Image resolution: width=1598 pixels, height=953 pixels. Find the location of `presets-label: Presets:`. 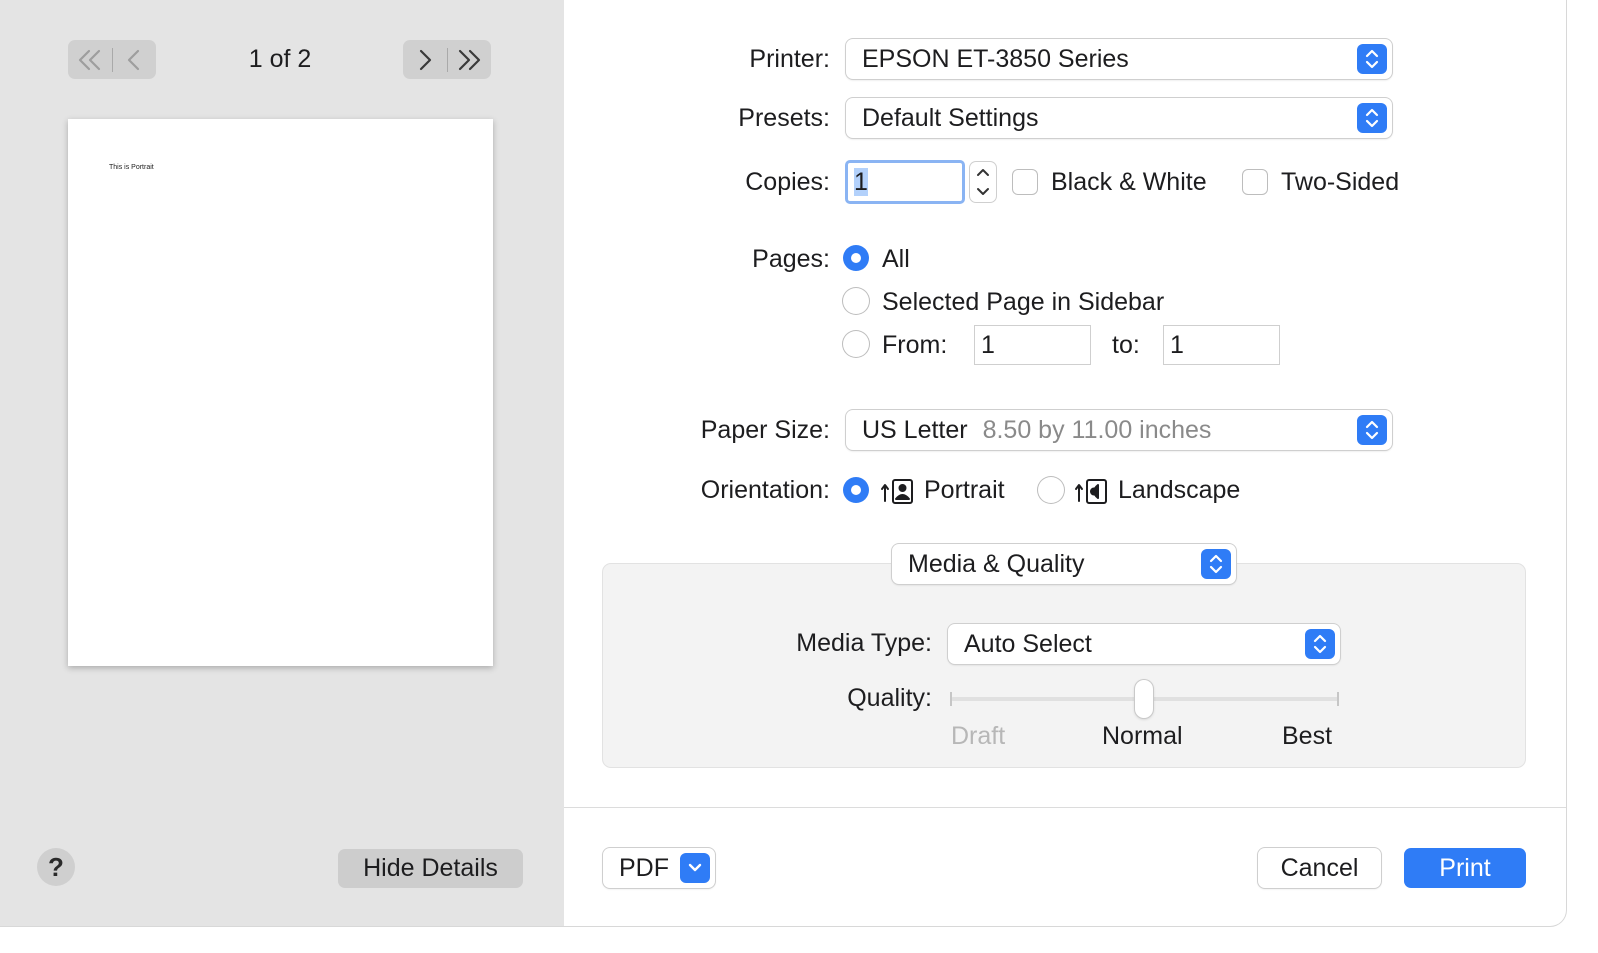

presets-label: Presets: is located at coordinates (784, 118).